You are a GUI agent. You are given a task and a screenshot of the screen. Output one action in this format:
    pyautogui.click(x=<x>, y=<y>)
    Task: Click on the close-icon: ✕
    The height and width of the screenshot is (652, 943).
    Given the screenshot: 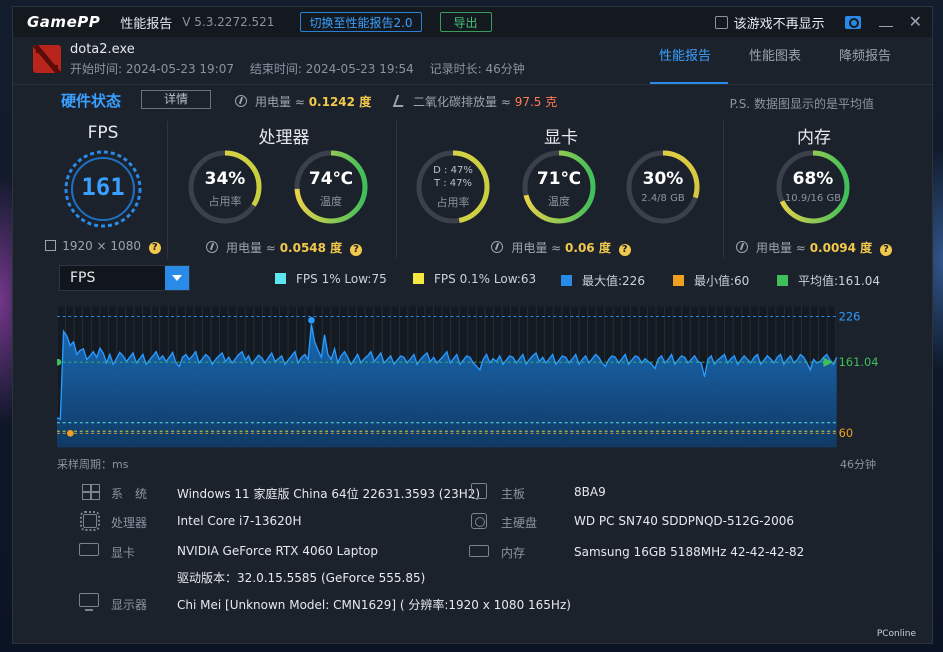 What is the action you would take?
    pyautogui.click(x=915, y=22)
    